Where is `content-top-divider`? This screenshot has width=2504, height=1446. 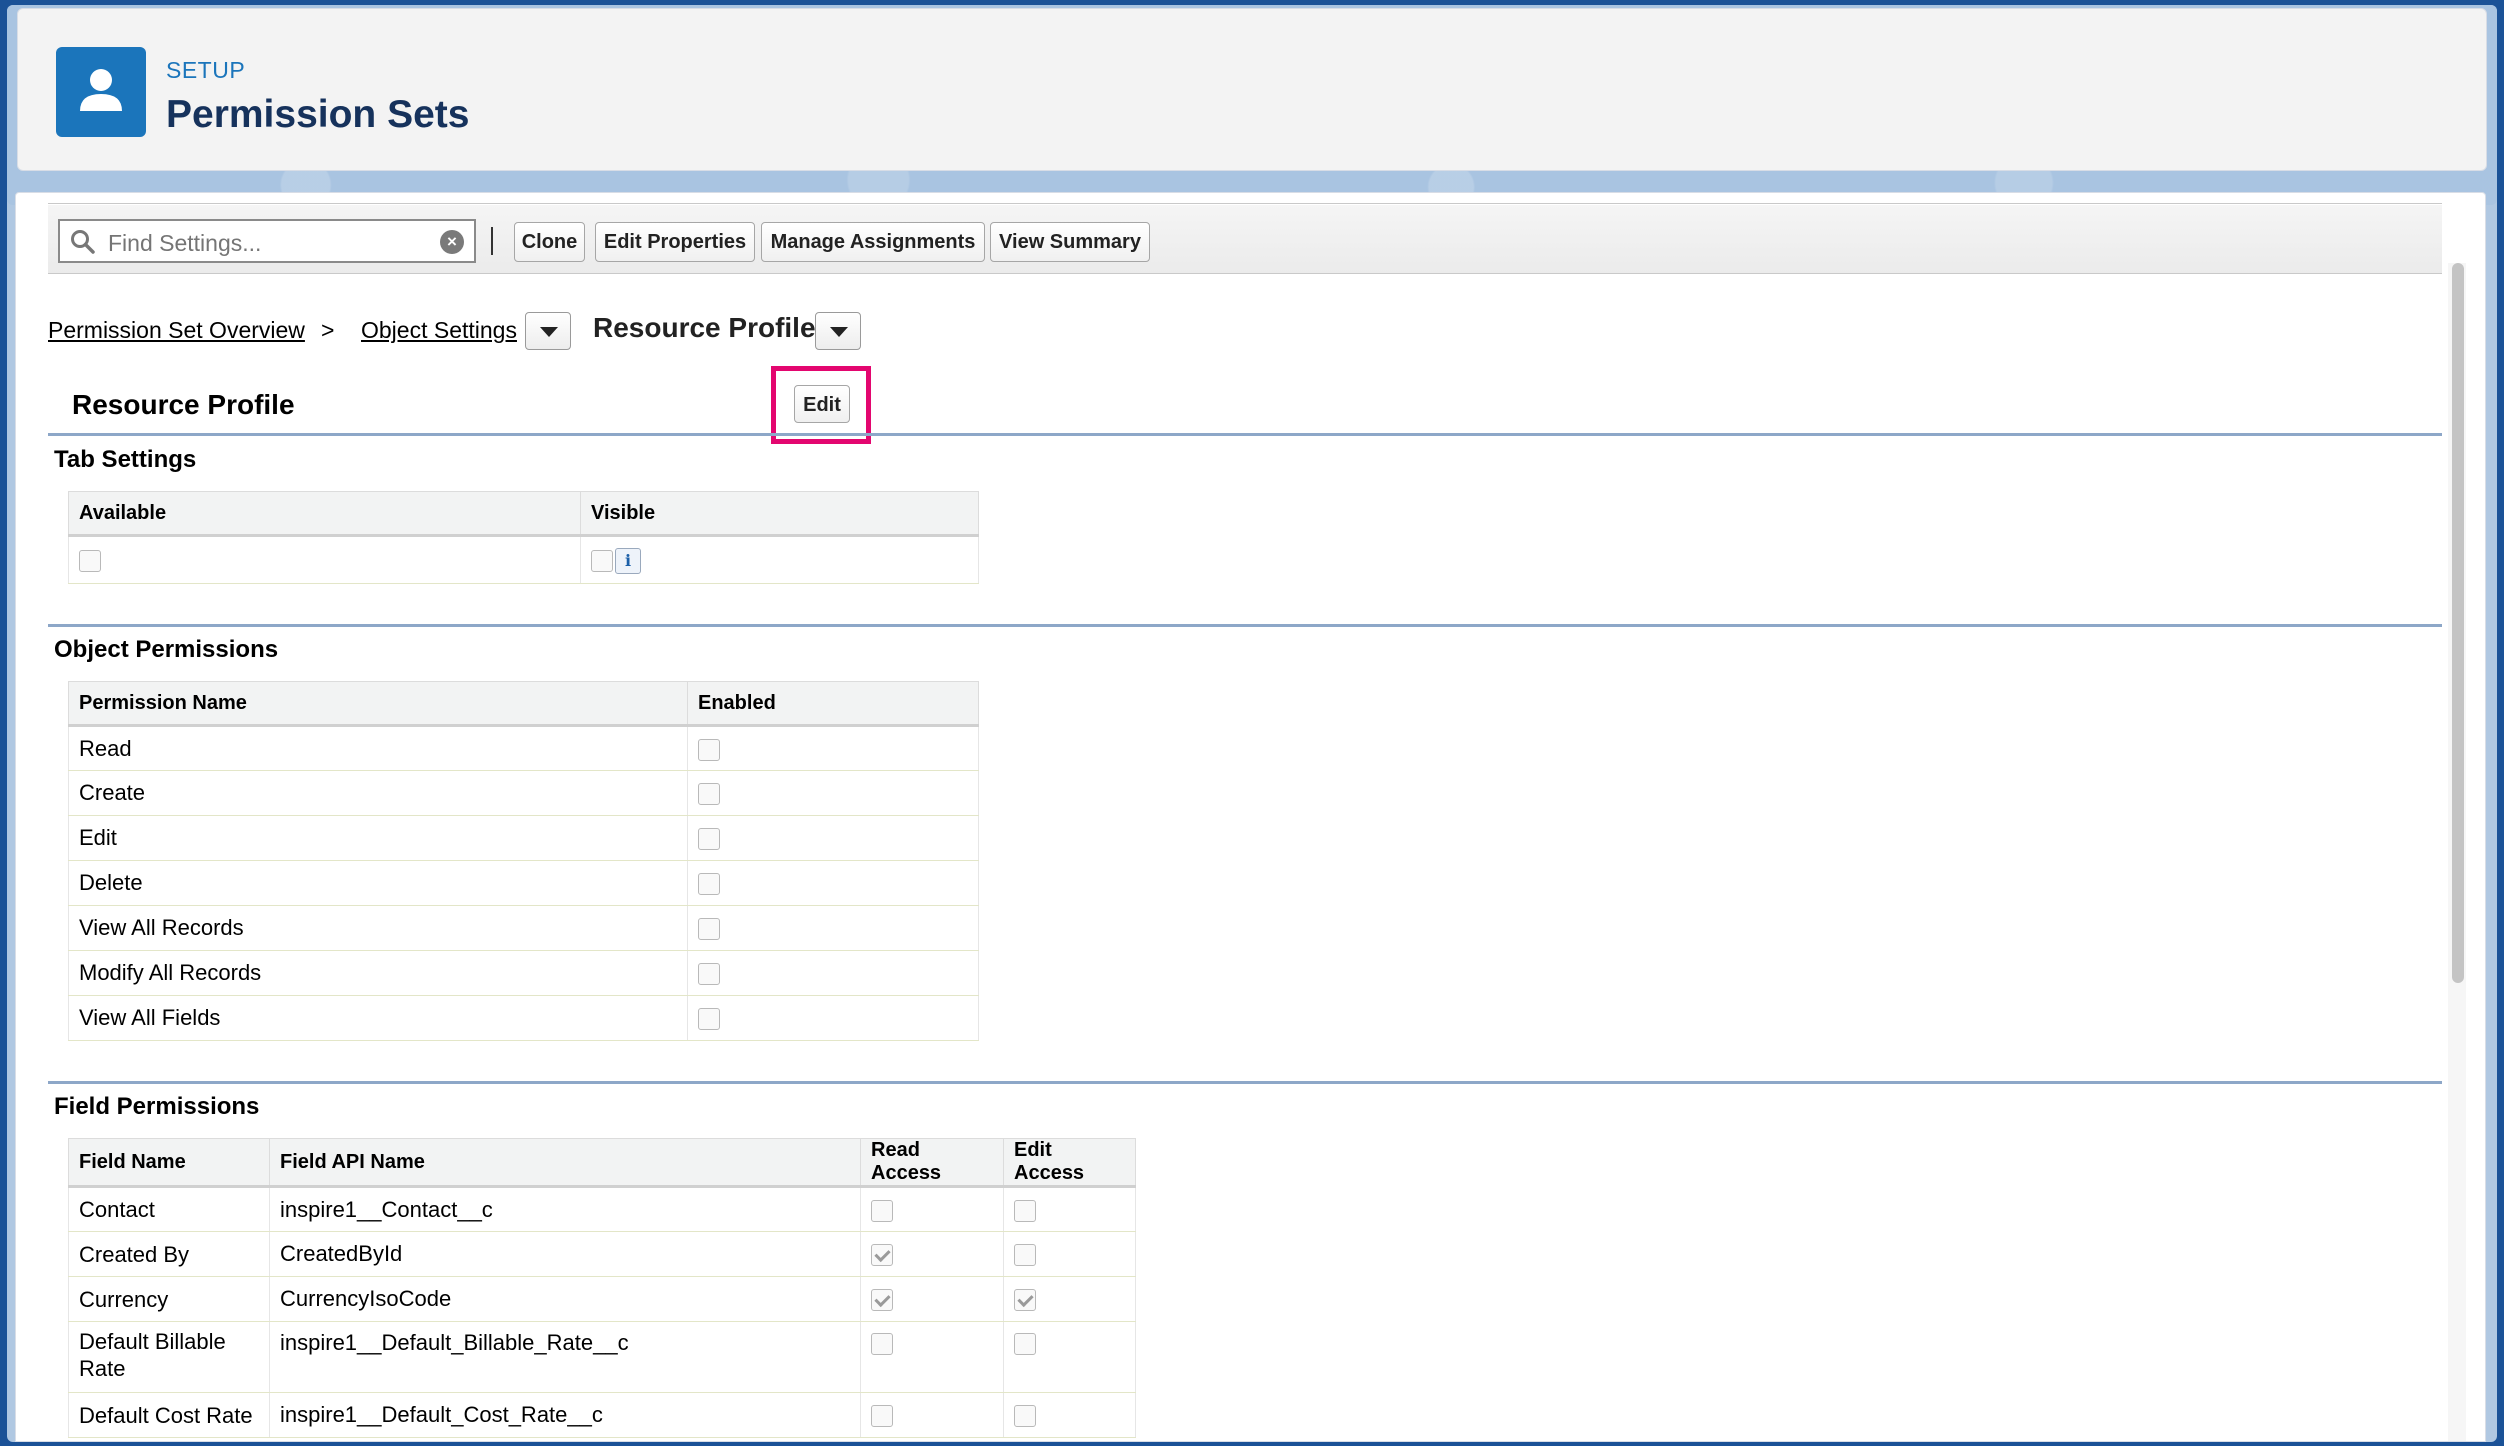 content-top-divider is located at coordinates (1245, 203).